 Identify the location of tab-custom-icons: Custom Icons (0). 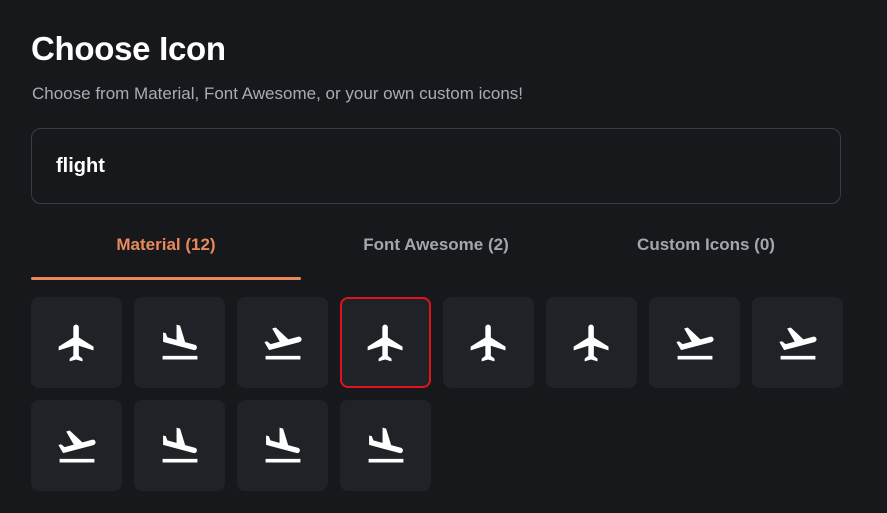
(706, 253).